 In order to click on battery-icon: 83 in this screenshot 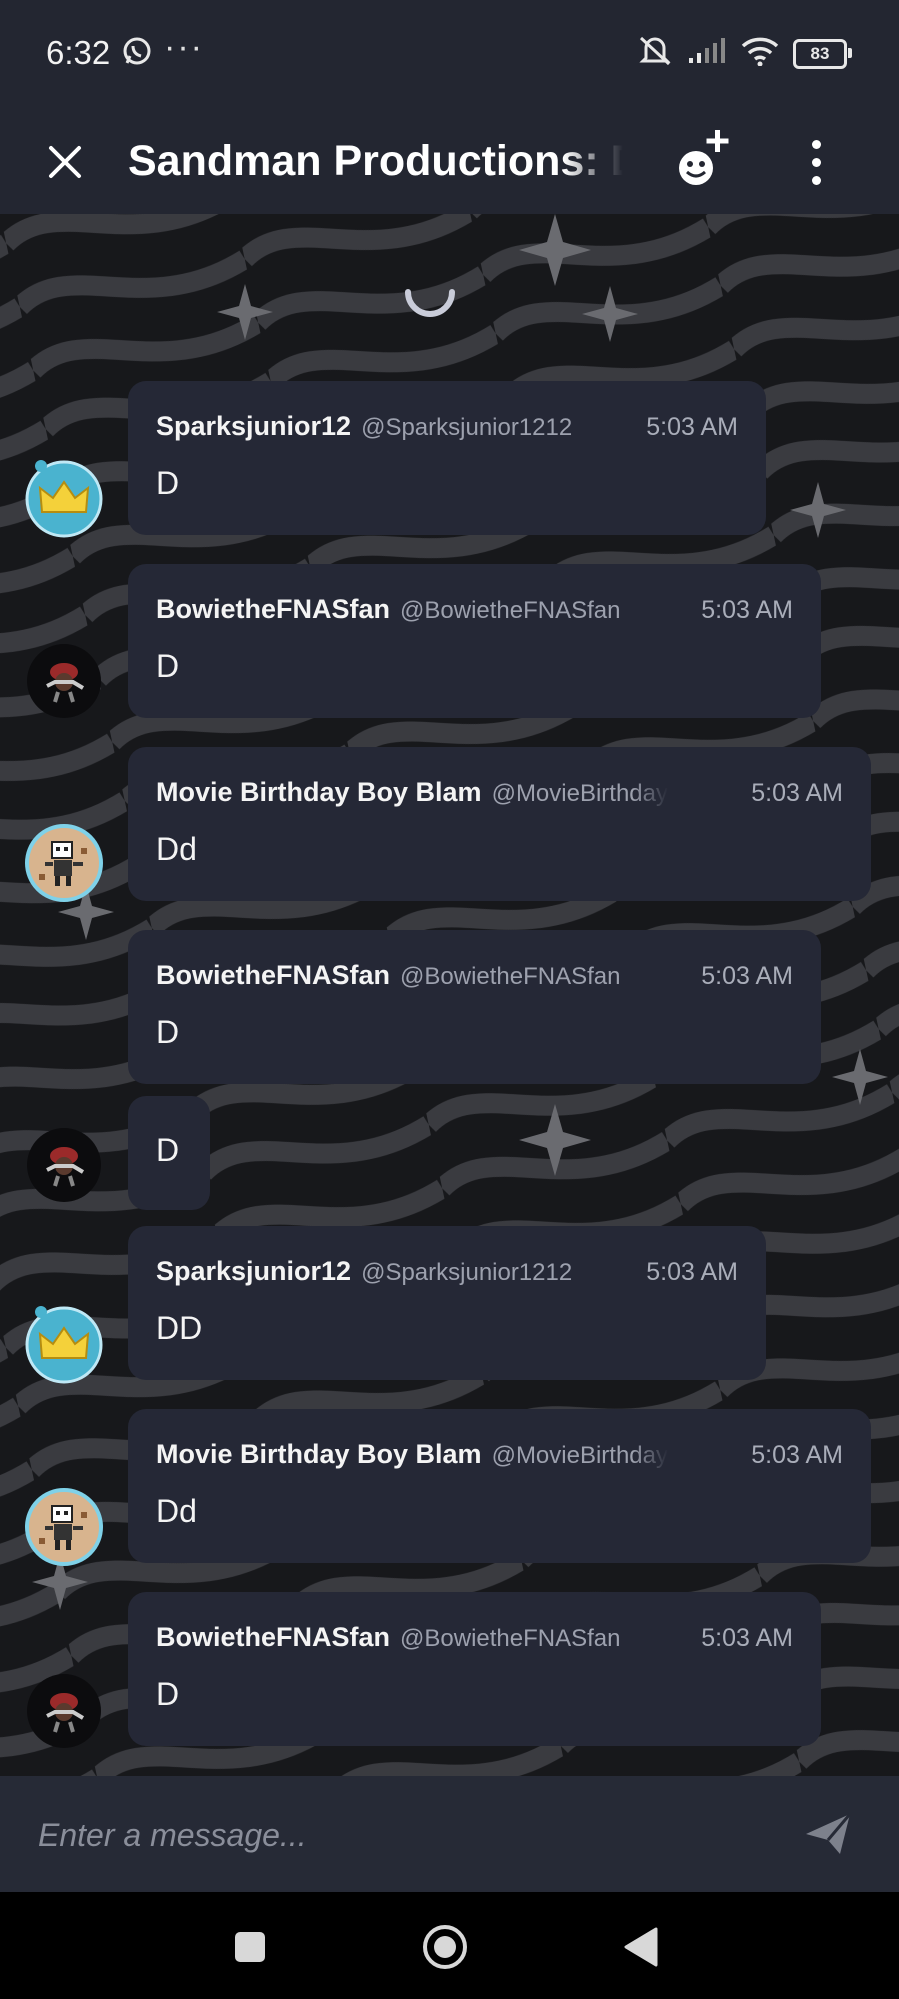, I will do `click(822, 53)`.